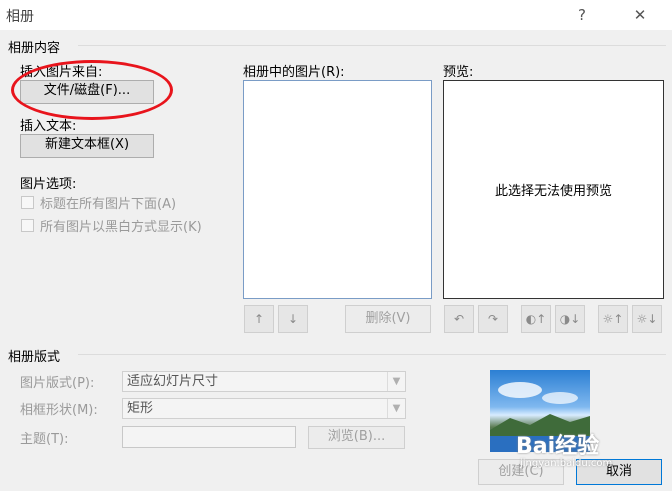 The height and width of the screenshot is (491, 672). Describe the element at coordinates (570, 319) in the screenshot. I see `contrast-down-button: ◑↓` at that location.